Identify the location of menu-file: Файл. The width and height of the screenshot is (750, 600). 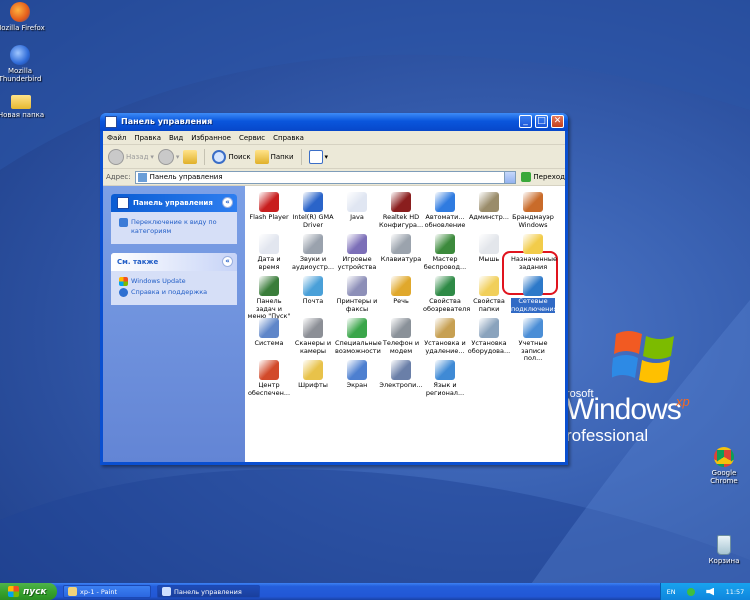
(116, 138).